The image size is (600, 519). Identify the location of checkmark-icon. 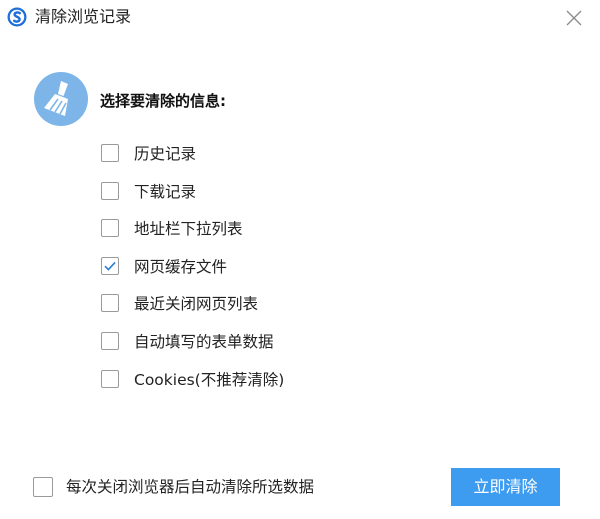
(110, 266).